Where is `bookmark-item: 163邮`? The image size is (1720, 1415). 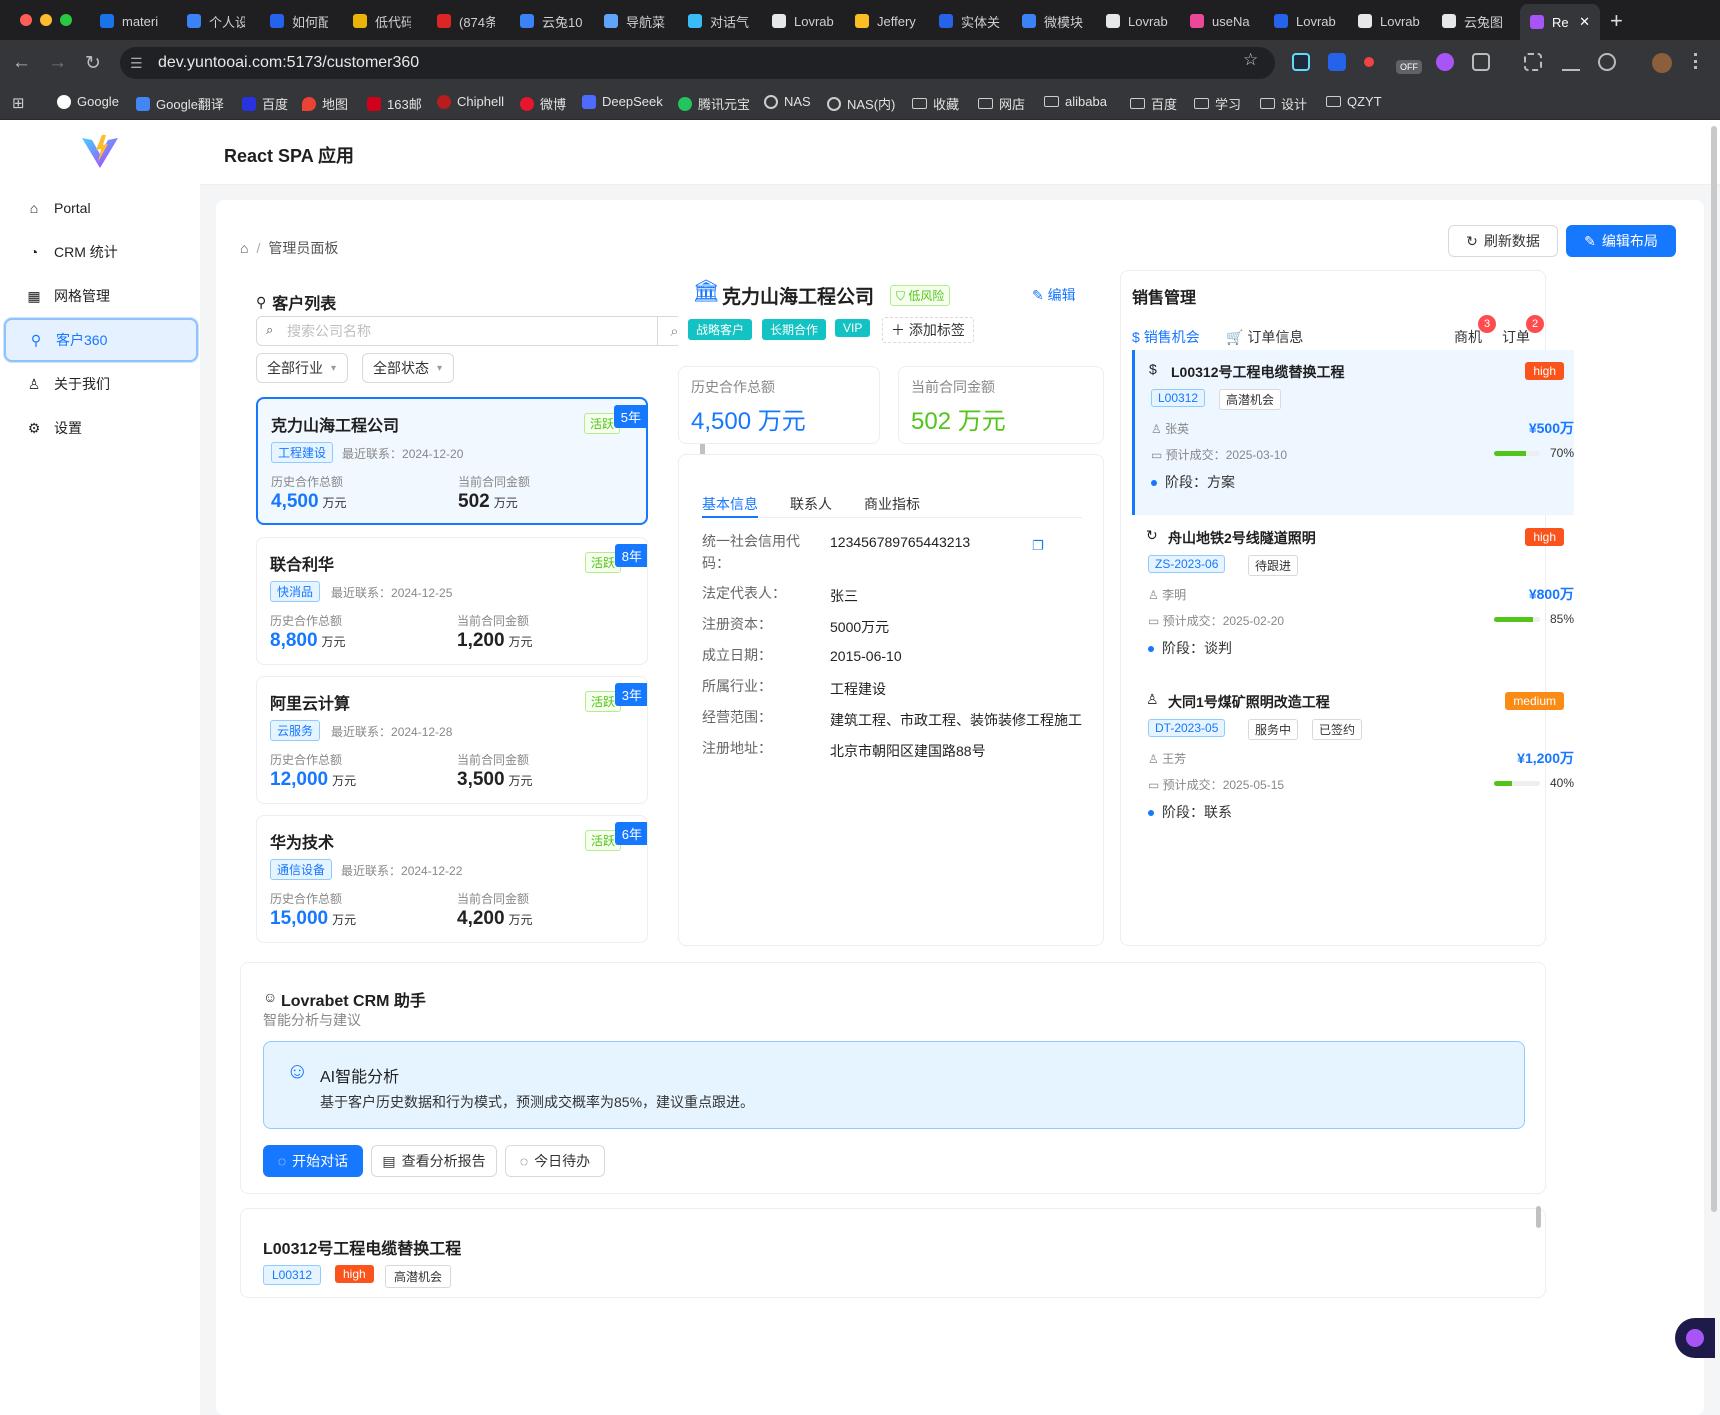 bookmark-item: 163邮 is located at coordinates (394, 103).